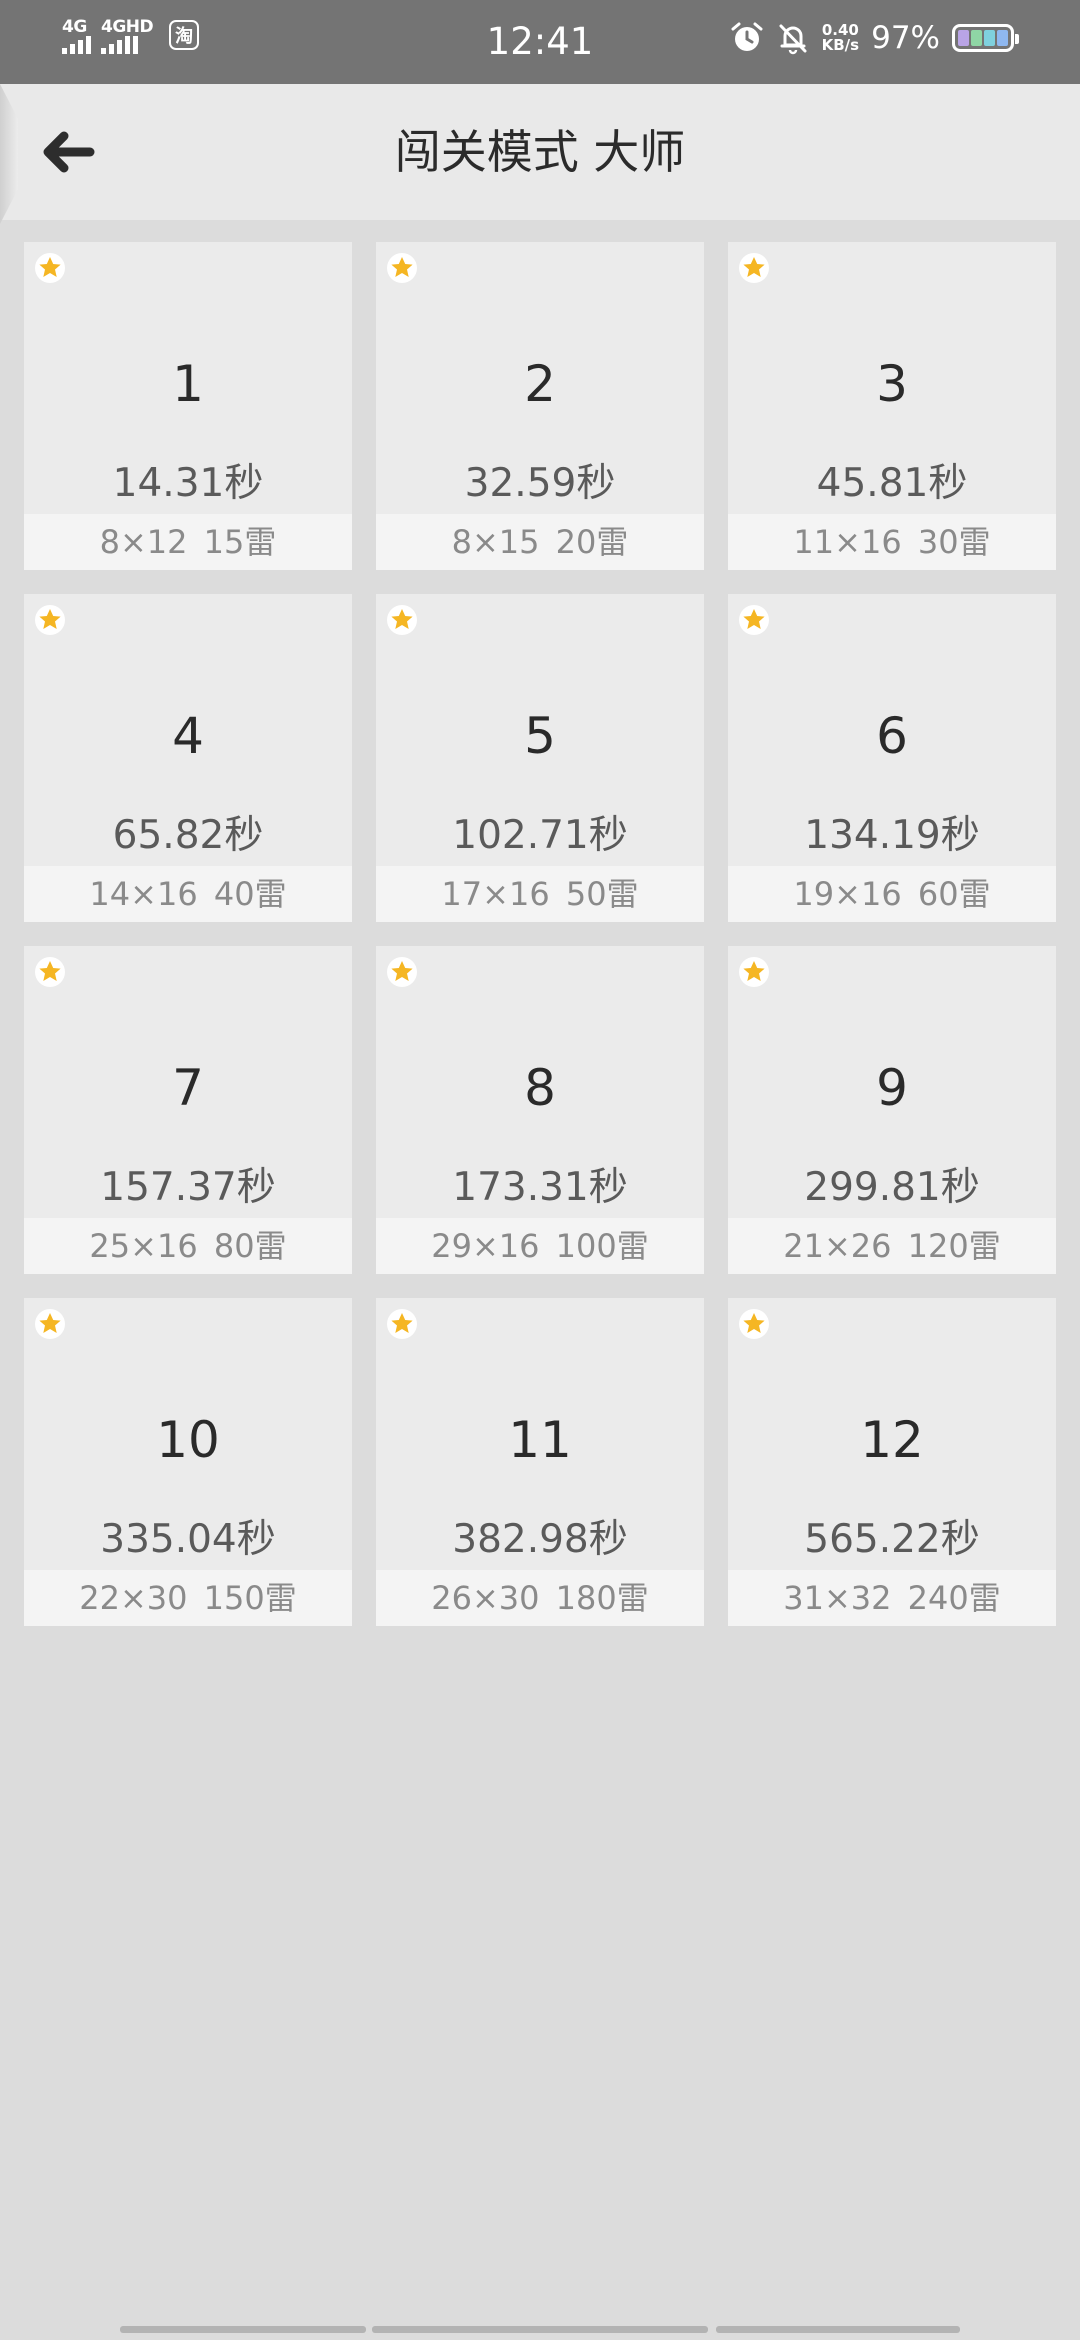  I want to click on net-speed-unit: KB/s, so click(840, 45).